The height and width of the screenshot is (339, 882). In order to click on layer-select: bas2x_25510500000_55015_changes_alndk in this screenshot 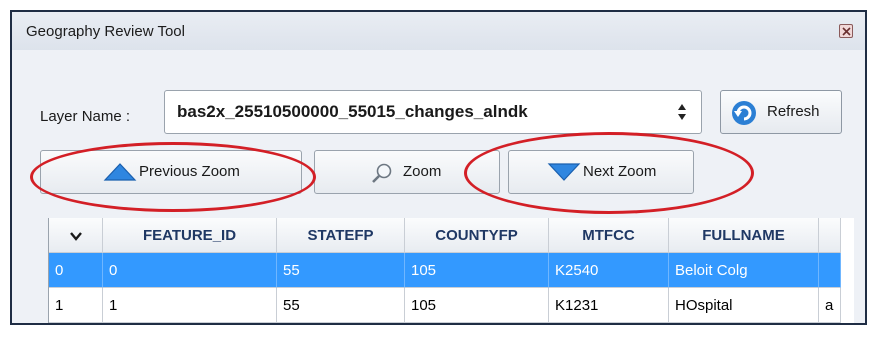, I will do `click(433, 112)`.